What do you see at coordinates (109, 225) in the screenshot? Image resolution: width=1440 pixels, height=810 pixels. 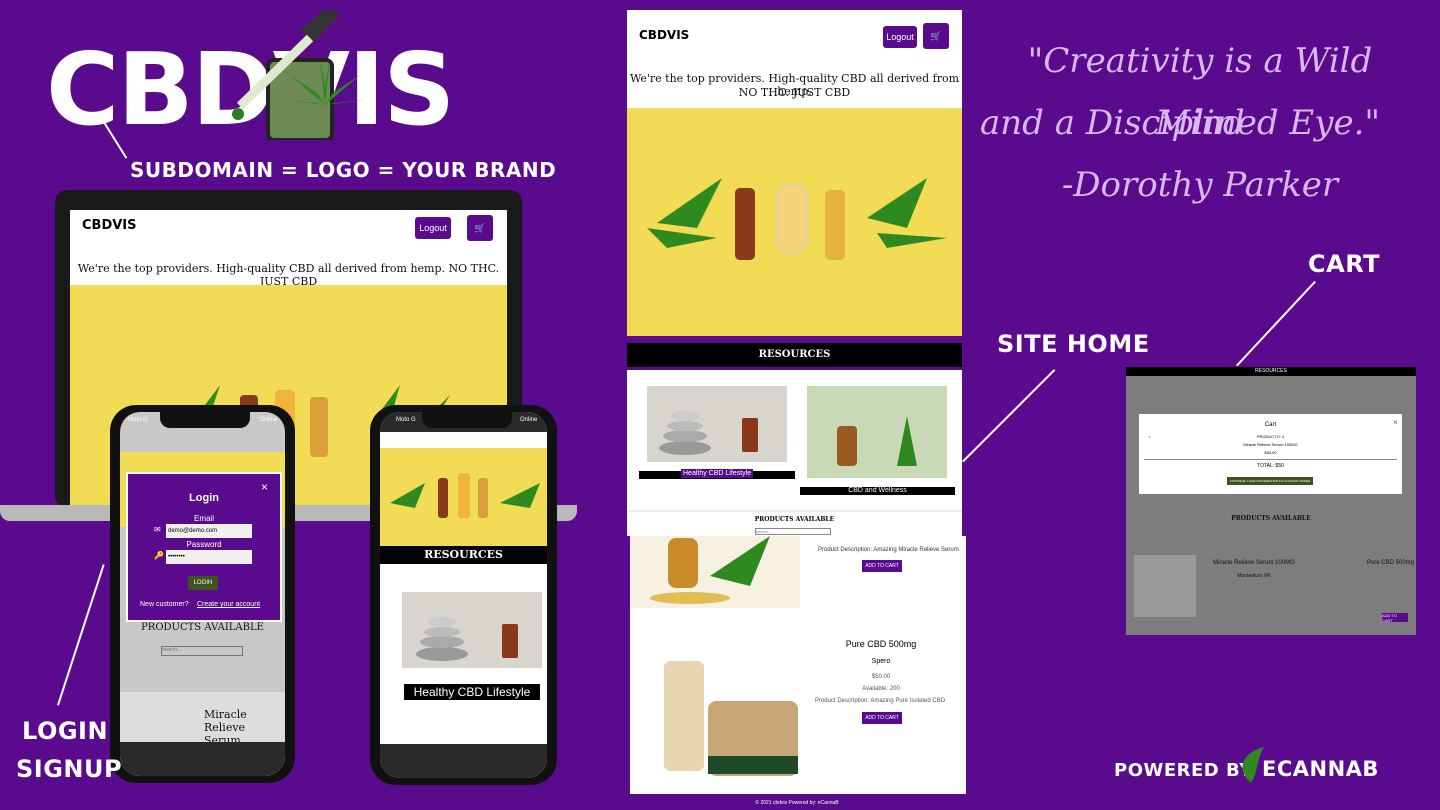 I see `site-logo: CBDVIS` at bounding box center [109, 225].